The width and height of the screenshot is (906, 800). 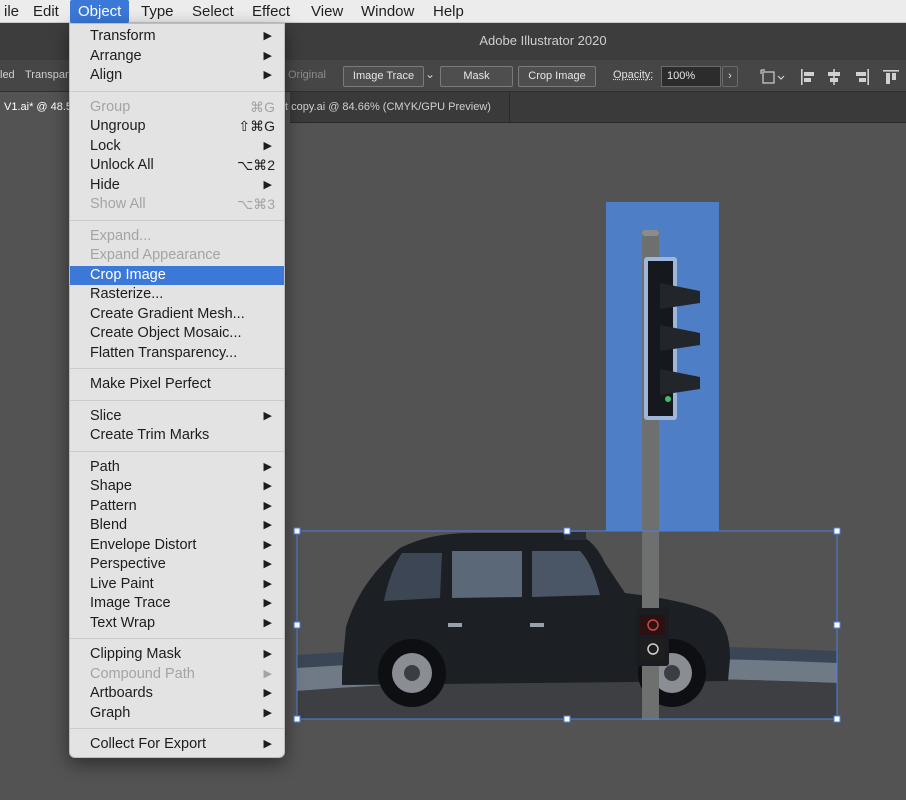 What do you see at coordinates (773, 77) in the screenshot?
I see `transform-panel-icon` at bounding box center [773, 77].